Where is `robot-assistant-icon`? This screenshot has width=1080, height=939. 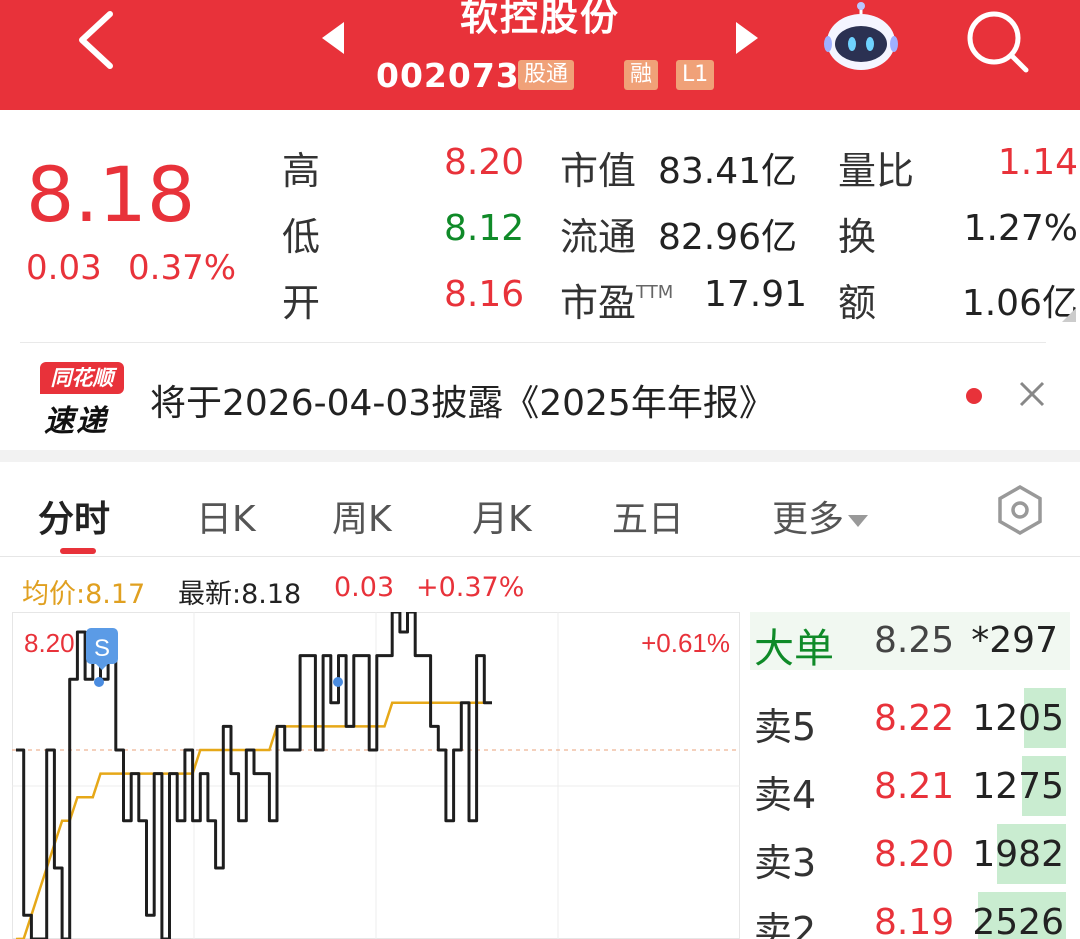 robot-assistant-icon is located at coordinates (861, 37).